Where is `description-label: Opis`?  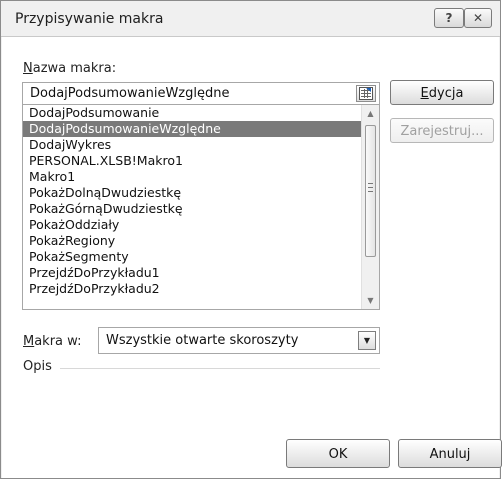 description-label: Opis is located at coordinates (37, 366).